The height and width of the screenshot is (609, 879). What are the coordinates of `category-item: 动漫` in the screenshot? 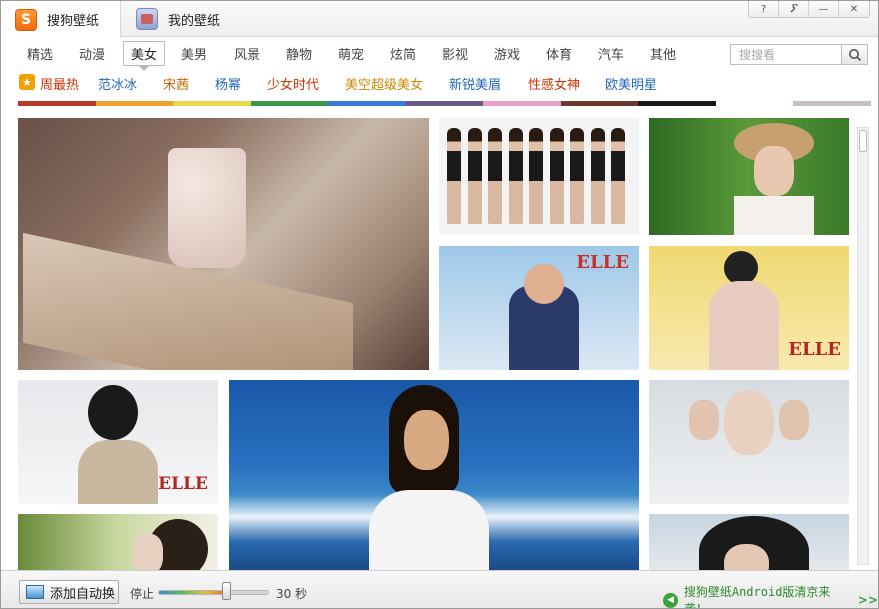 It's located at (92, 53).